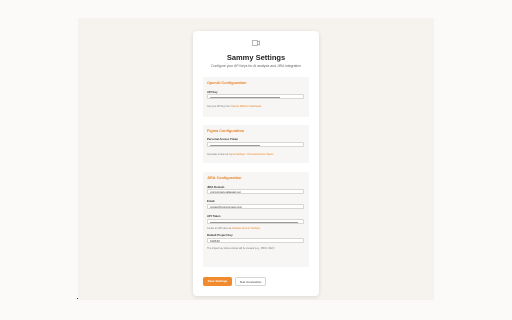 This screenshot has width=512, height=320. I want to click on atlassian-settings-link: Atlassian Account Settings, so click(246, 228).